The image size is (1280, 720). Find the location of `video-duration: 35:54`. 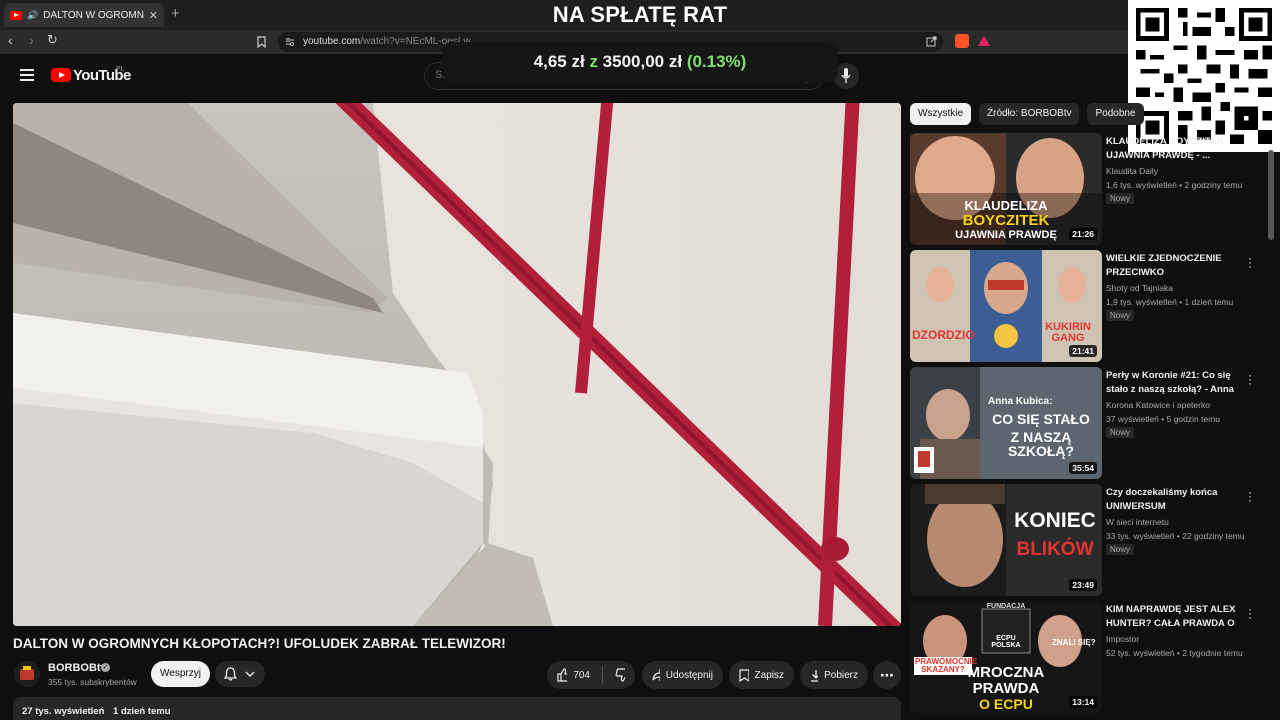

video-duration: 35:54 is located at coordinates (1083, 468).